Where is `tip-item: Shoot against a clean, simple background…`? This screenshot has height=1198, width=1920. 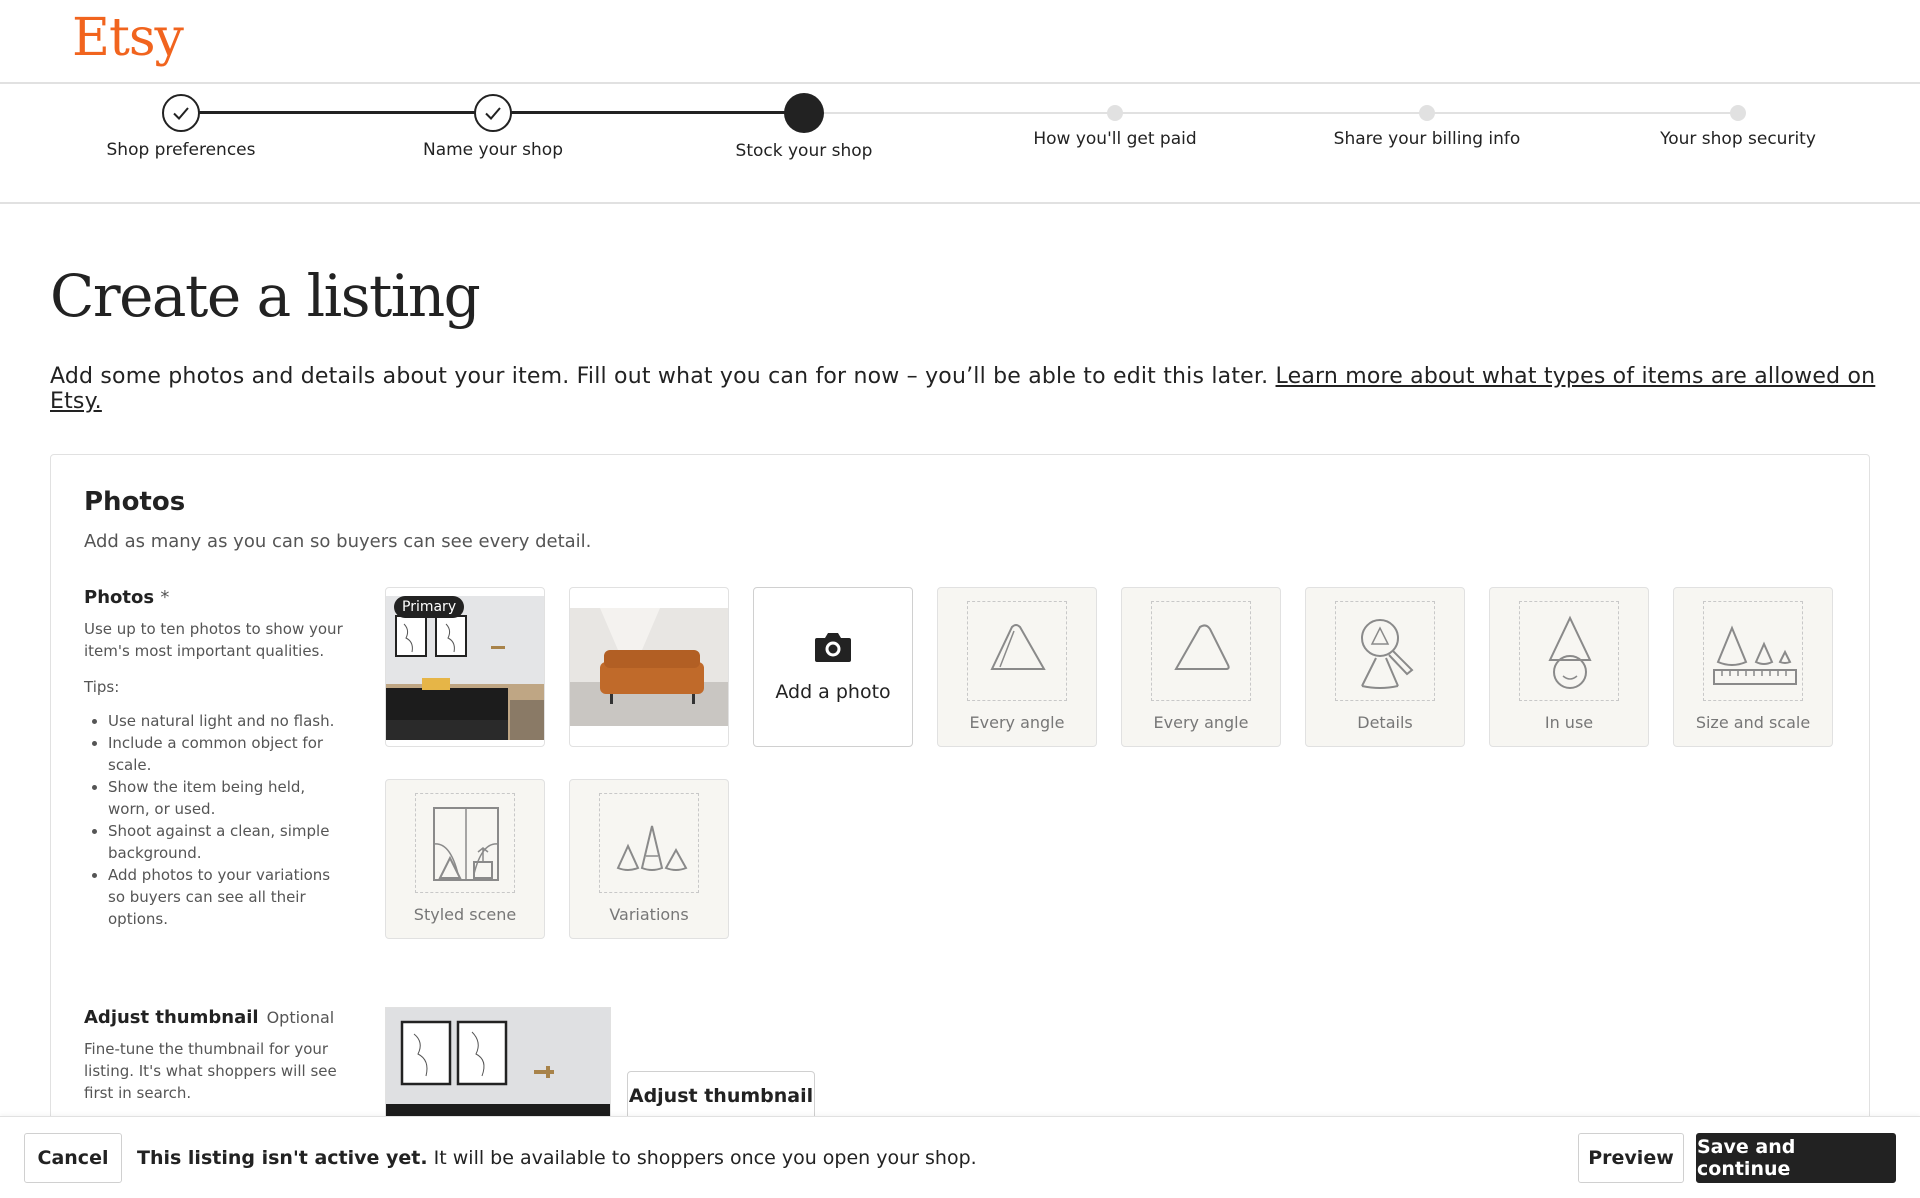 tip-item: Shoot against a clean, simple background… is located at coordinates (226, 842).